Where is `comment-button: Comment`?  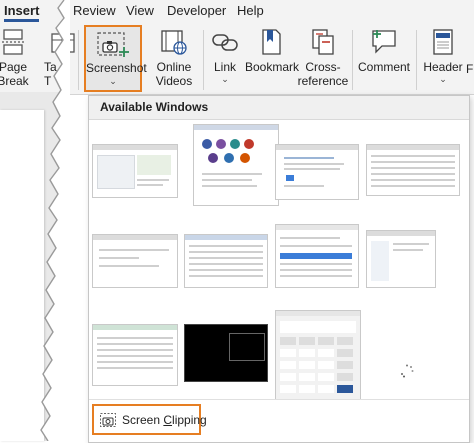
comment-button: Comment is located at coordinates (384, 50).